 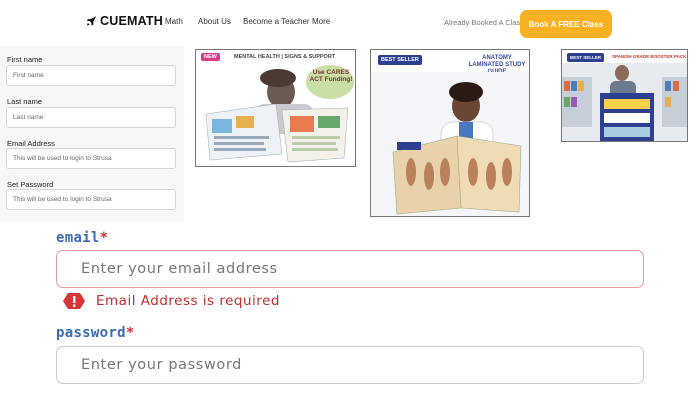 What do you see at coordinates (321, 21) in the screenshot?
I see `nav-link-more: More` at bounding box center [321, 21].